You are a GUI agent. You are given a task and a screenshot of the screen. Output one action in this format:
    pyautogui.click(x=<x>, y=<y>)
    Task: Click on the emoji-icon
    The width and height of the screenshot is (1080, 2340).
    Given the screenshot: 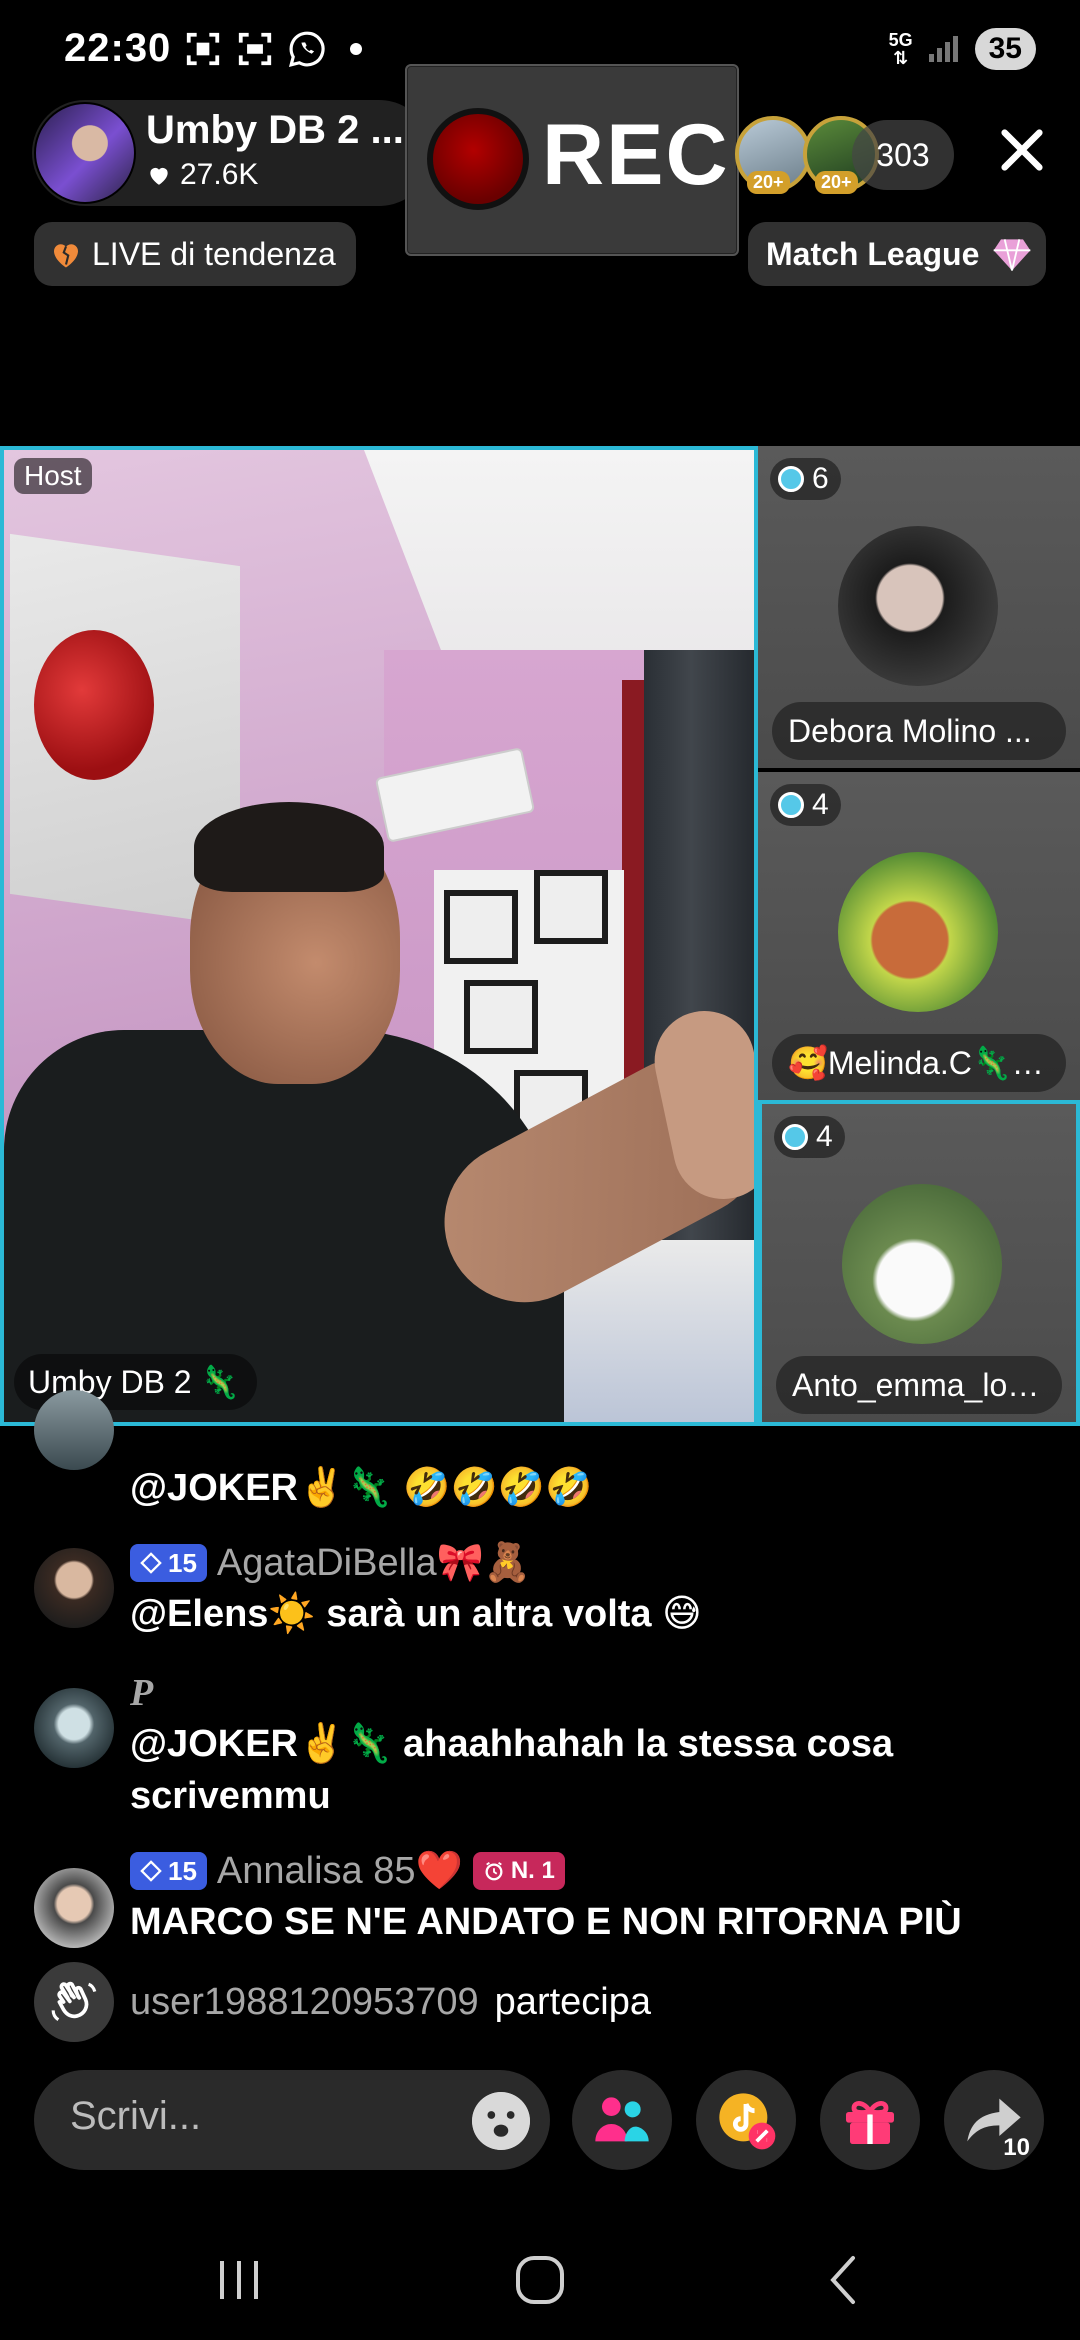 What is the action you would take?
    pyautogui.click(x=501, y=2121)
    